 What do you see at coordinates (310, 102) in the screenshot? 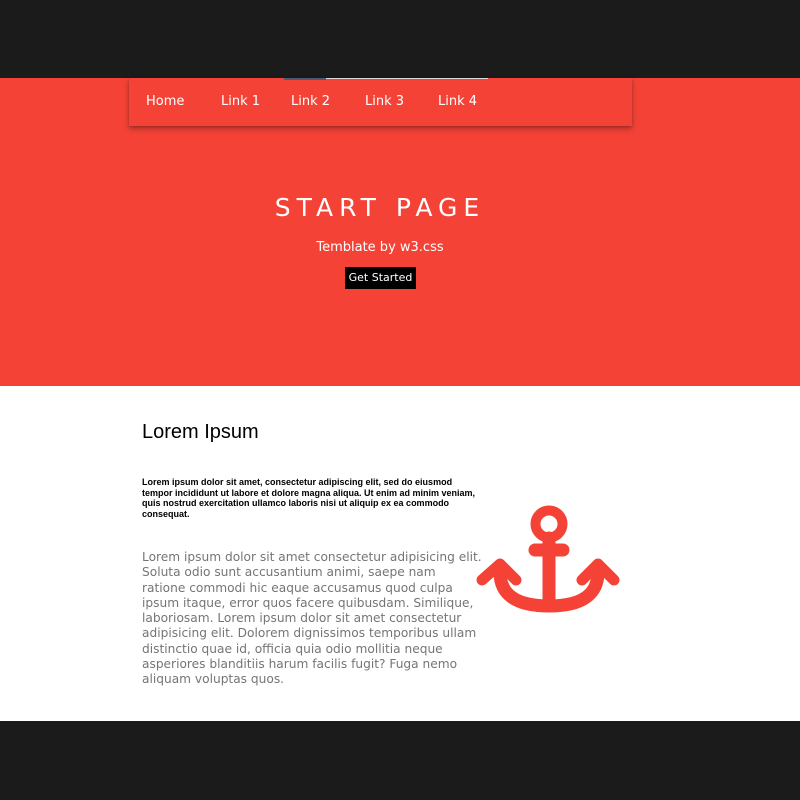
I see `nav-item-link-2: Link 2` at bounding box center [310, 102].